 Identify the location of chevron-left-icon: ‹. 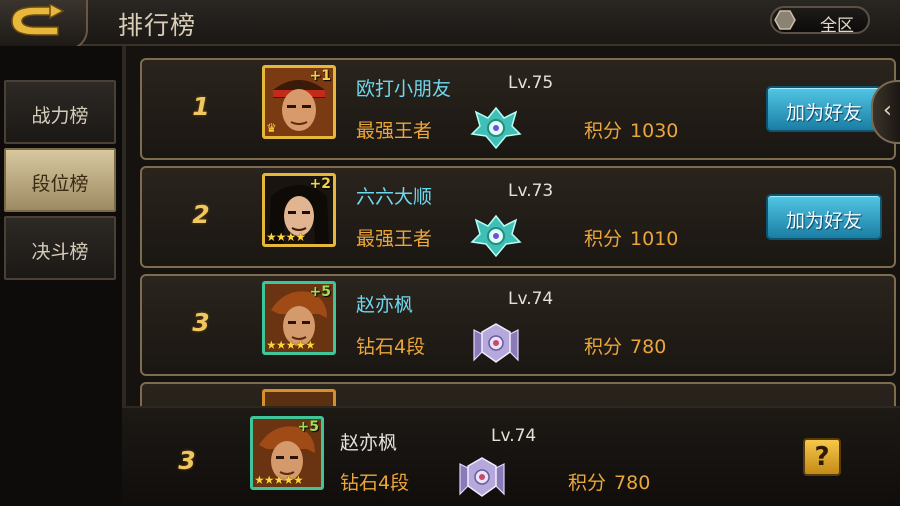
(887, 110).